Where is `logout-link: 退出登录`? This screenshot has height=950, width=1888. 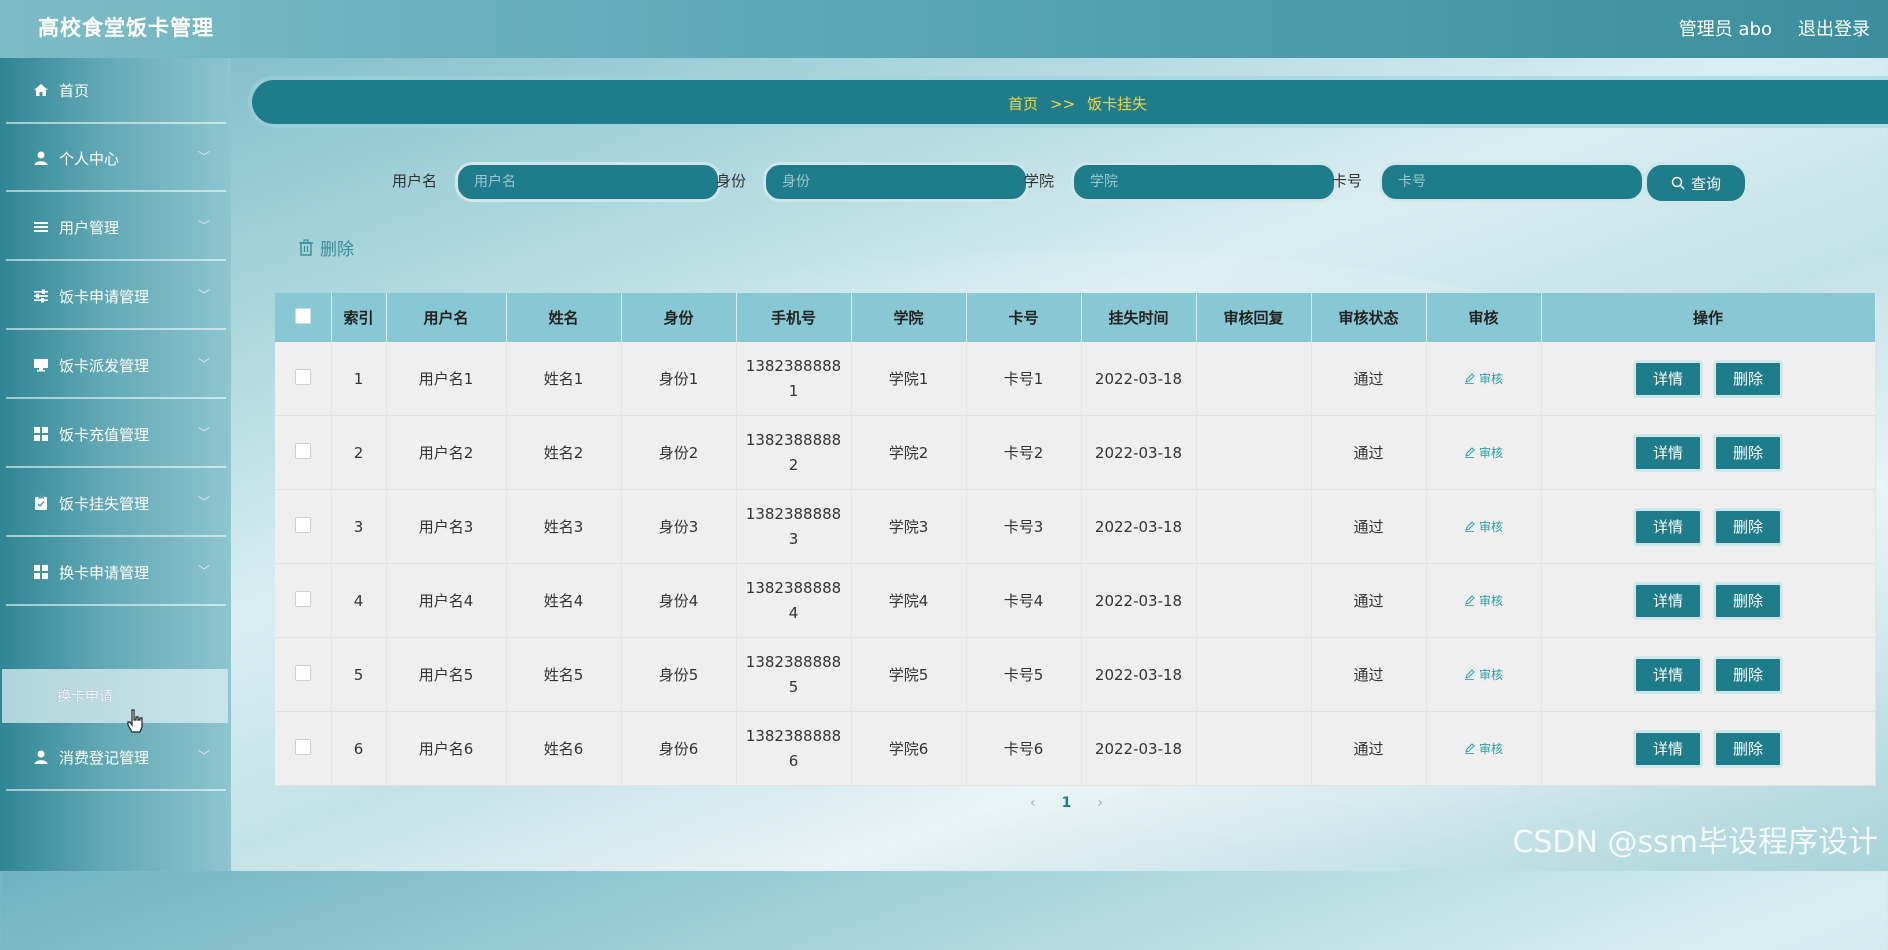 logout-link: 退出登录 is located at coordinates (1834, 28).